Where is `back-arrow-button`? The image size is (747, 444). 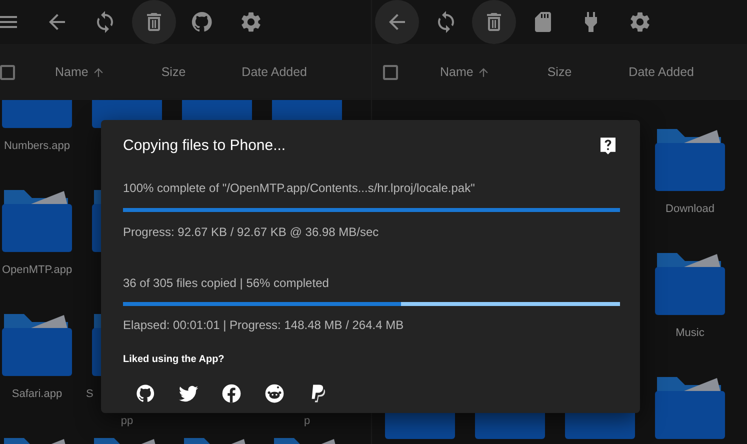
back-arrow-button is located at coordinates (397, 22).